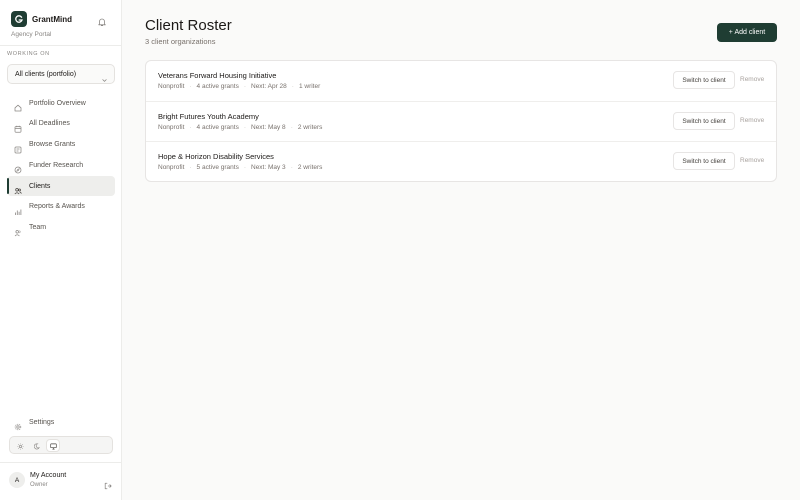 This screenshot has height=500, width=800. Describe the element at coordinates (61, 422) in the screenshot. I see `settings-link: Settings` at that location.